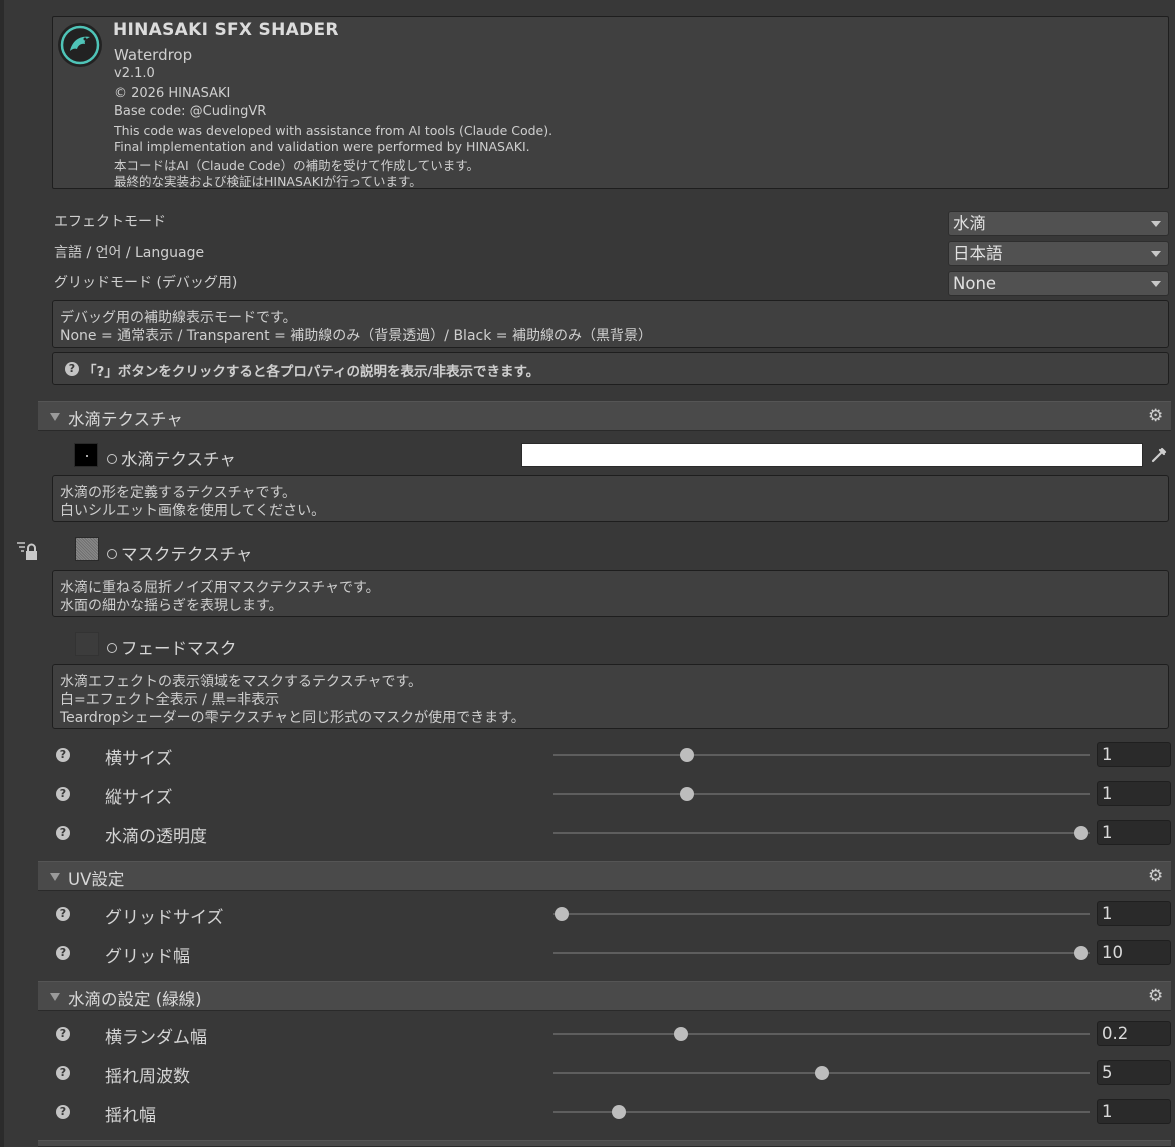  What do you see at coordinates (610, 498) in the screenshot?
I see `drop-texture-help-box: 水滴の形を定義するテクスチャです。 白いシルエット画像を使用してください。` at bounding box center [610, 498].